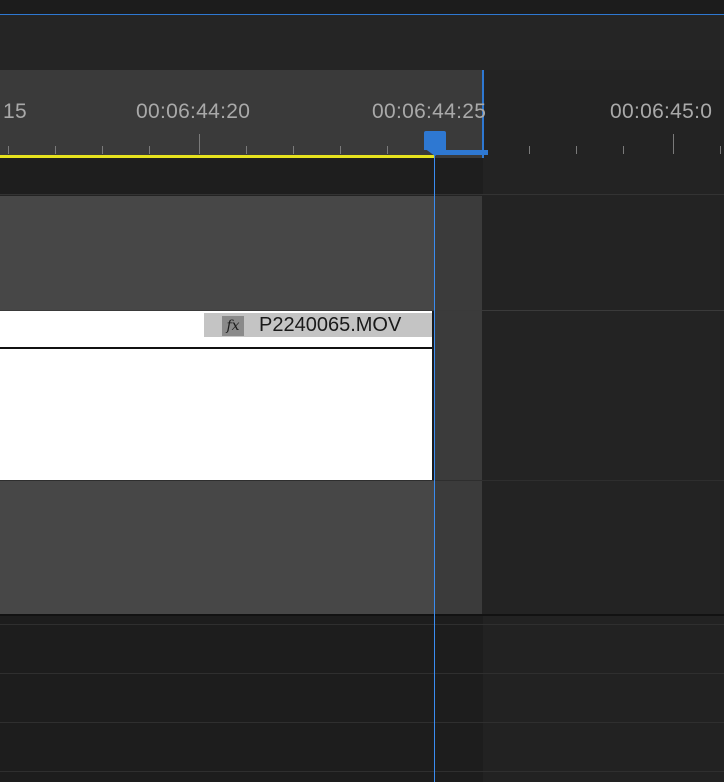  What do you see at coordinates (362, 615) in the screenshot?
I see `track-group-divider` at bounding box center [362, 615].